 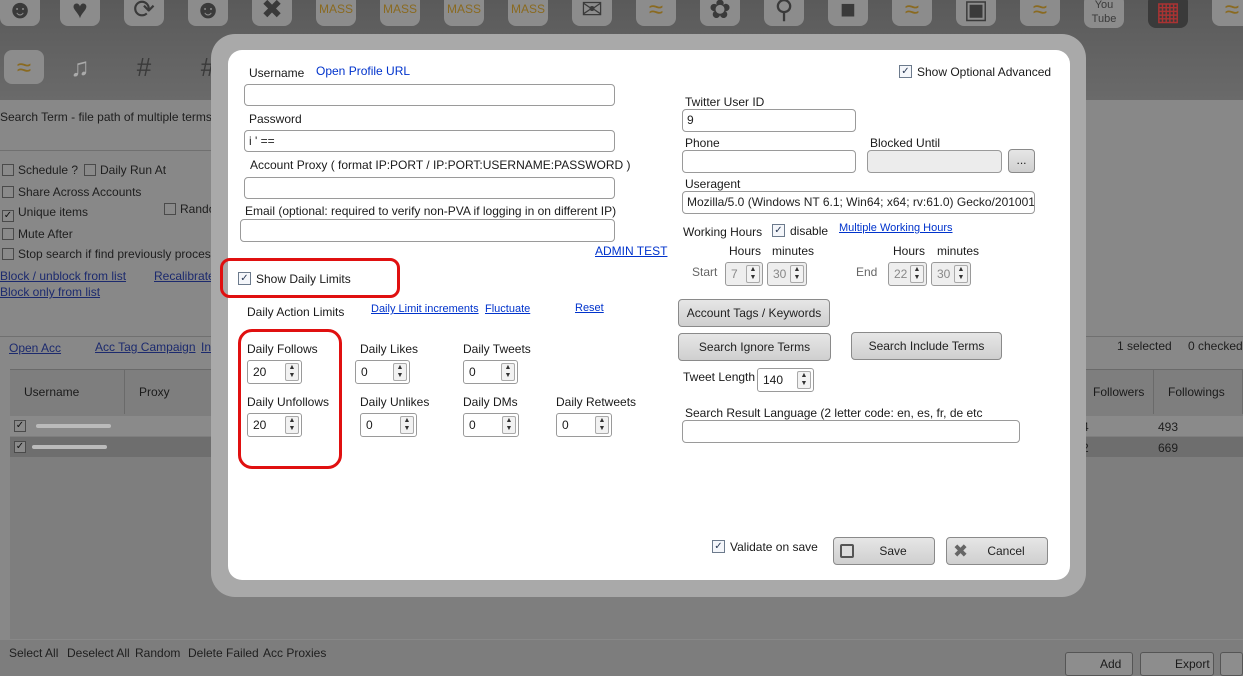 What do you see at coordinates (951, 274) in the screenshot?
I see `end-minutes-stepper: 30 ▲ ▼` at bounding box center [951, 274].